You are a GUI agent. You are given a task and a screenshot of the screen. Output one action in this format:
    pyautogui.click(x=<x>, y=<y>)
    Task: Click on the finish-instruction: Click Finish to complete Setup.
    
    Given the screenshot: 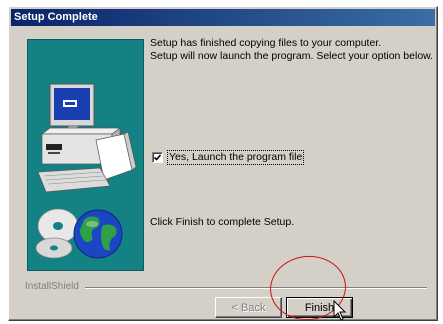 What is the action you would take?
    pyautogui.click(x=222, y=222)
    